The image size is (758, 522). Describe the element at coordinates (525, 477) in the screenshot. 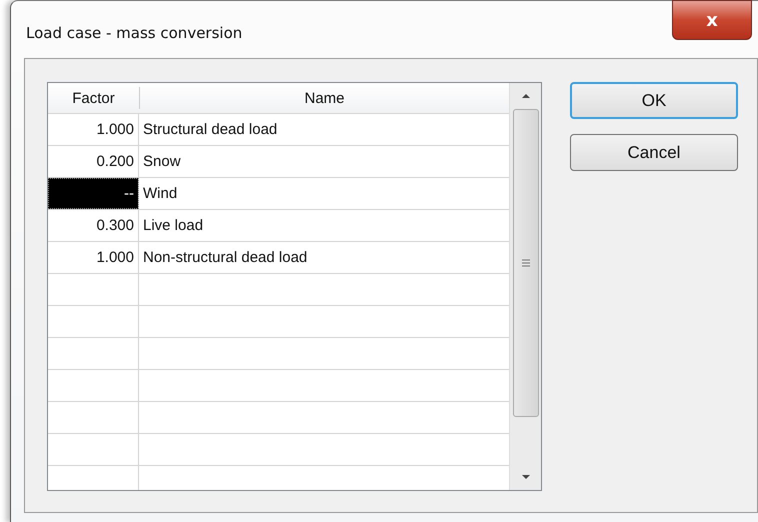

I see `scroll-down-icon` at that location.